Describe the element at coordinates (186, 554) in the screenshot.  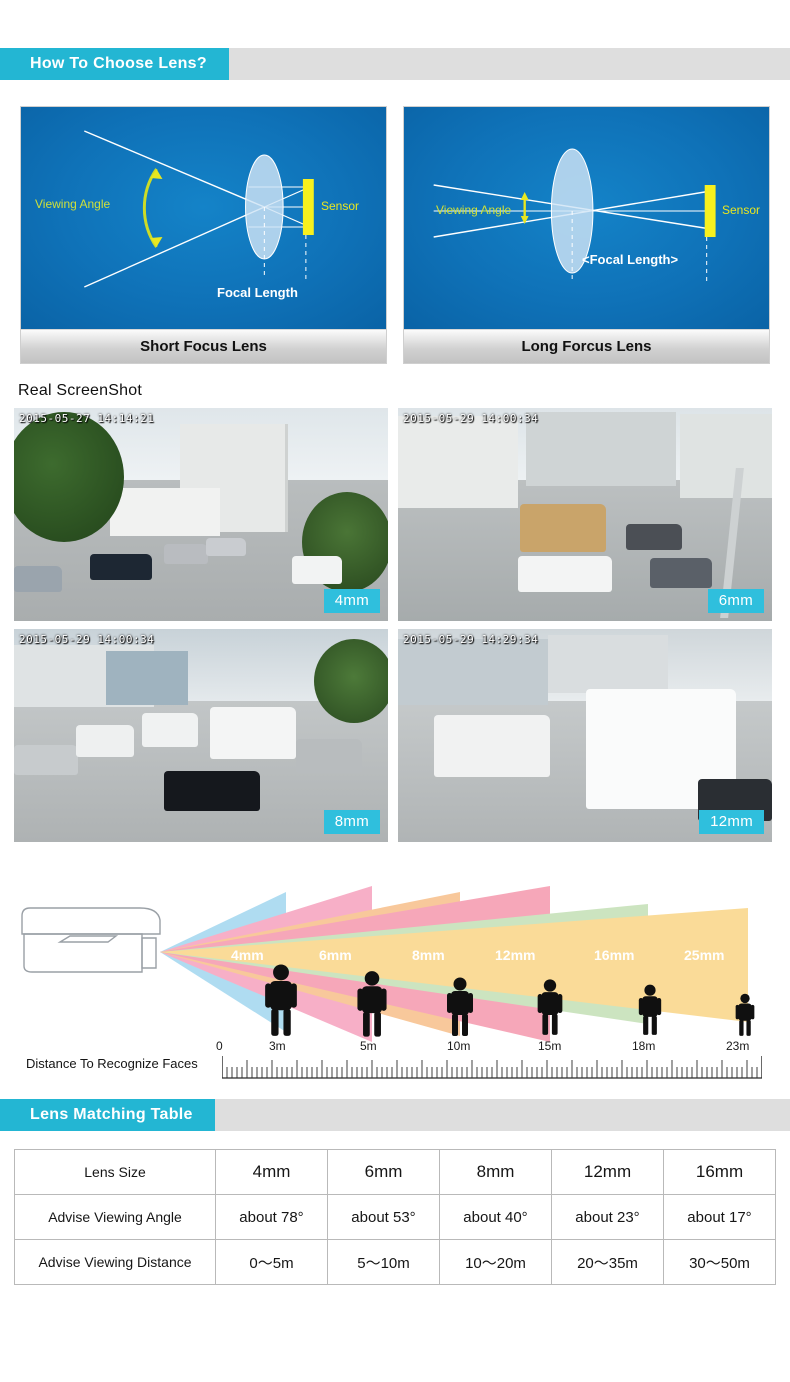
I see `shot1-car-b` at that location.